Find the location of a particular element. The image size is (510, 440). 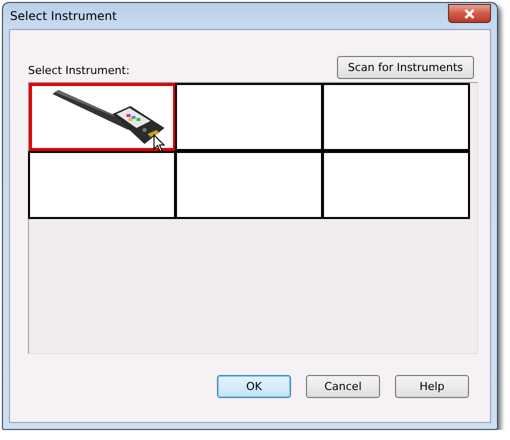

dialog-button: OK is located at coordinates (254, 386).